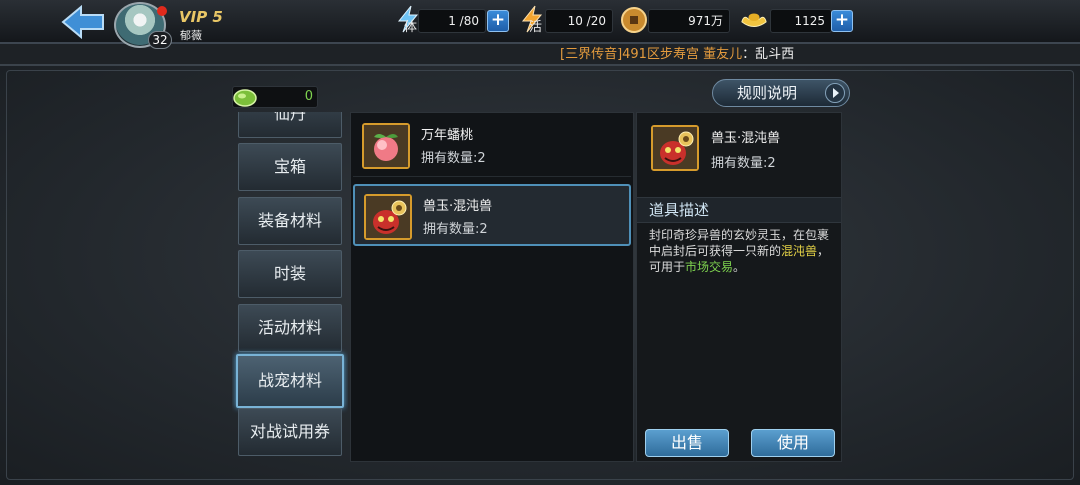  I want to click on detail-icon-frame, so click(675, 148).